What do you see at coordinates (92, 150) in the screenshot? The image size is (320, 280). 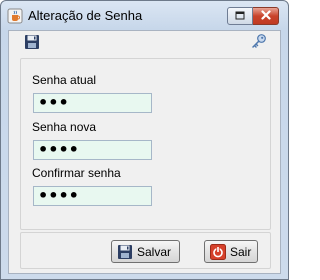 I see `new-password-field: ••••` at bounding box center [92, 150].